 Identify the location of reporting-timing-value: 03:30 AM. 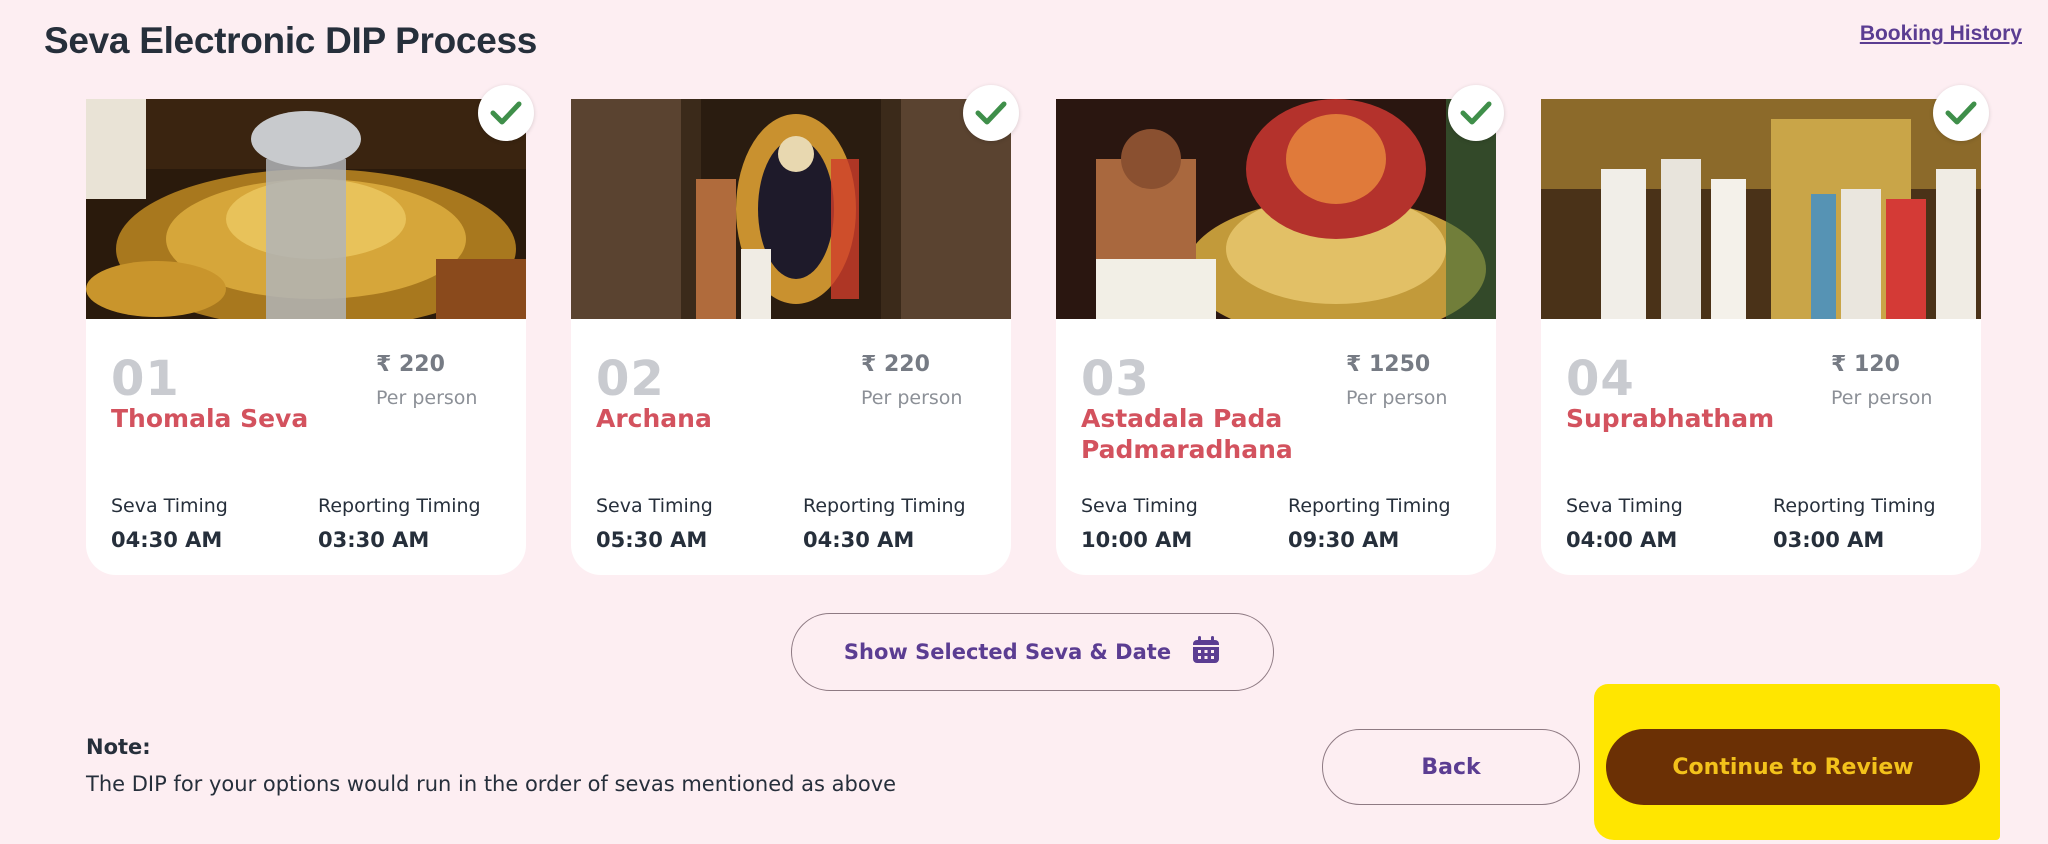
(374, 540).